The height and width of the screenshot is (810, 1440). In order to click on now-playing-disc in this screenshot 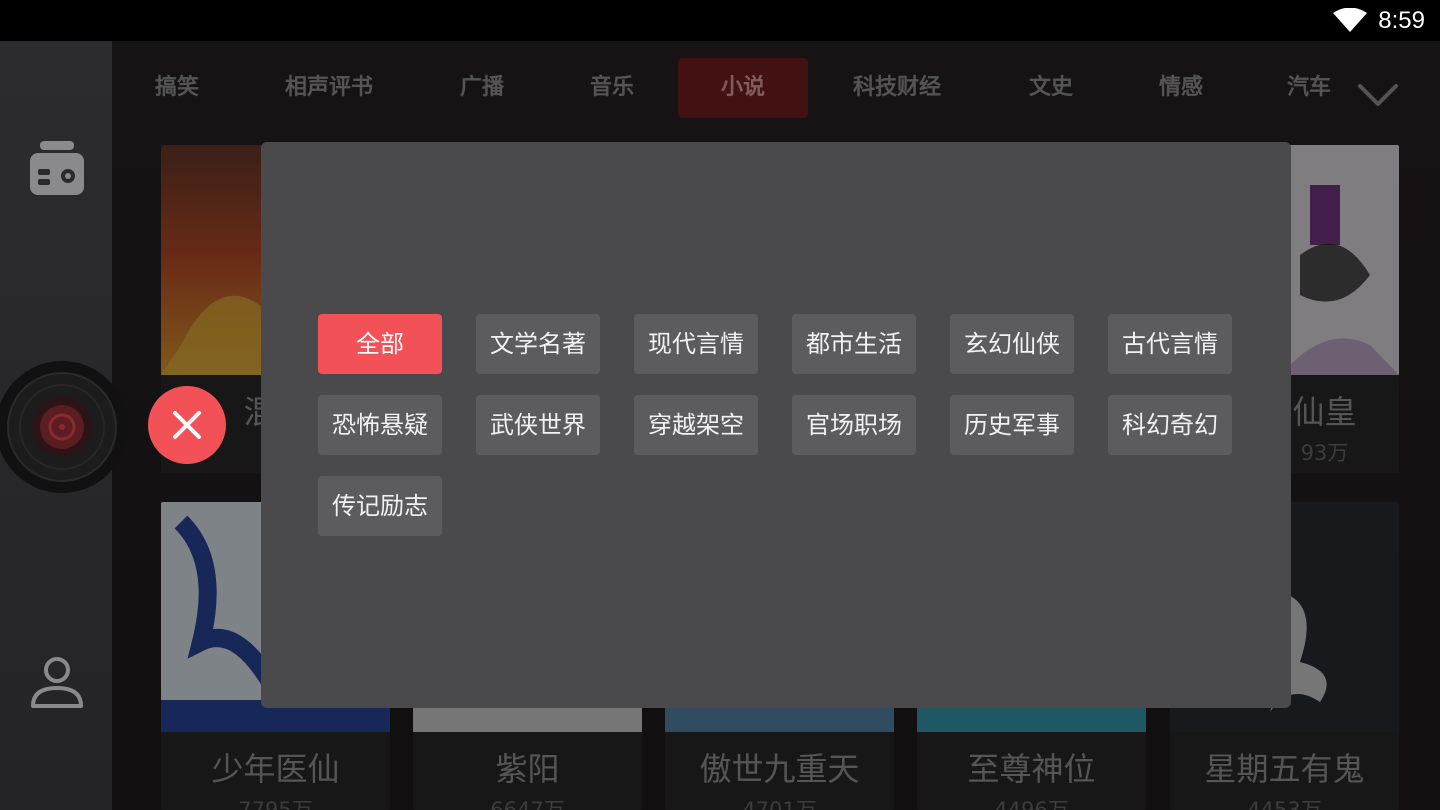, I will do `click(67, 427)`.